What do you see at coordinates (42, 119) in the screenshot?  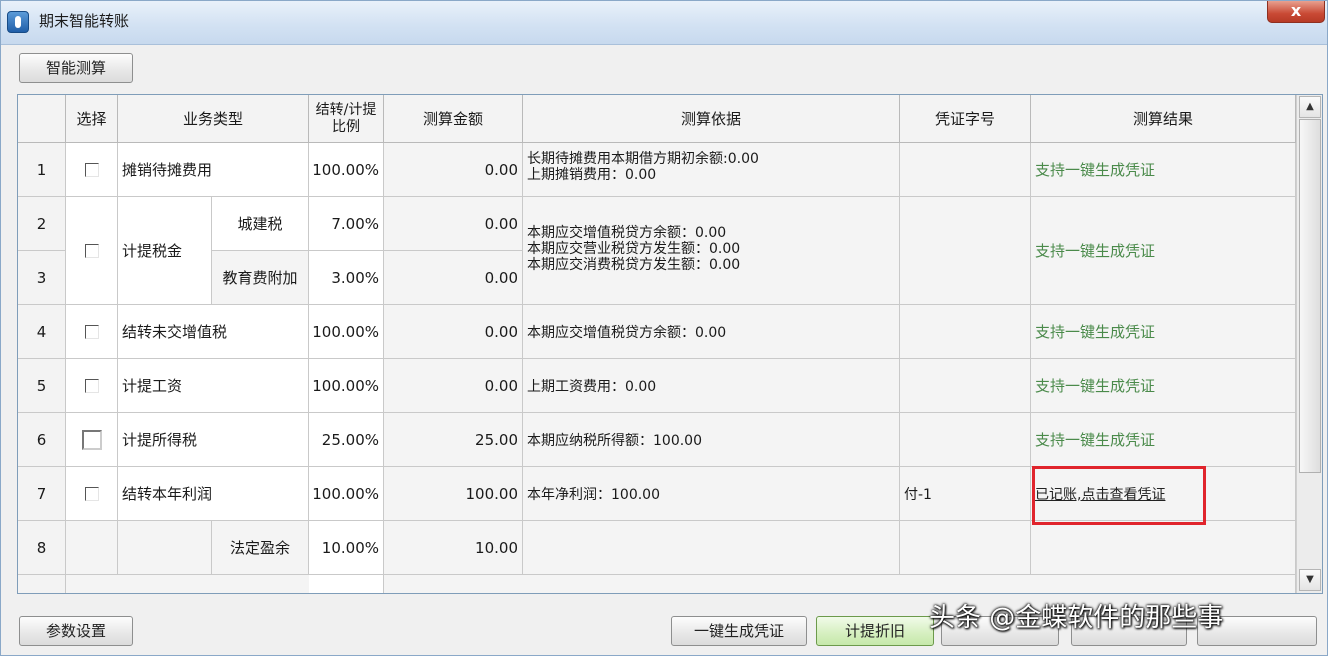 I see `header-rownum` at bounding box center [42, 119].